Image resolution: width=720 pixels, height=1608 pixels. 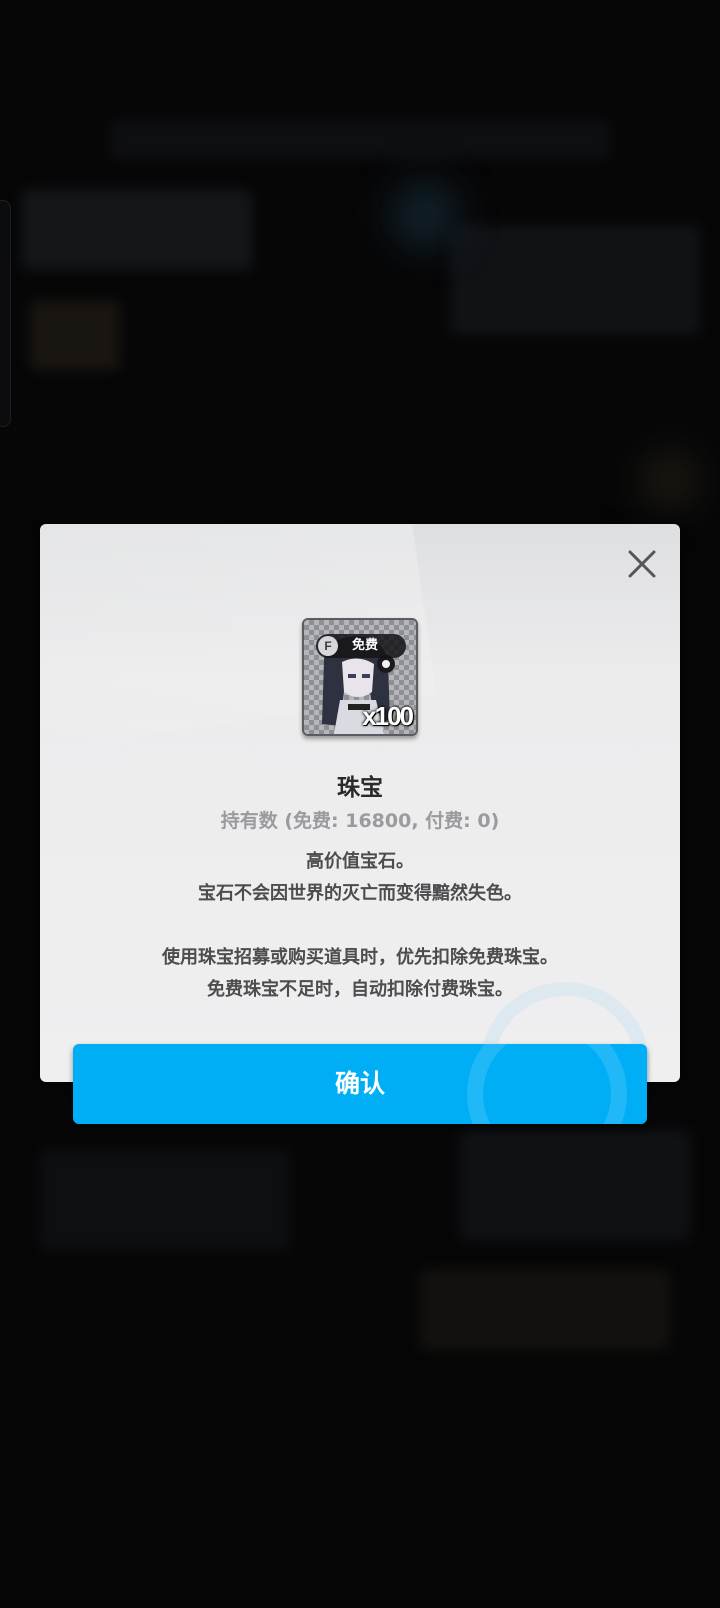 What do you see at coordinates (388, 716) in the screenshot?
I see `item-quantity: x100` at bounding box center [388, 716].